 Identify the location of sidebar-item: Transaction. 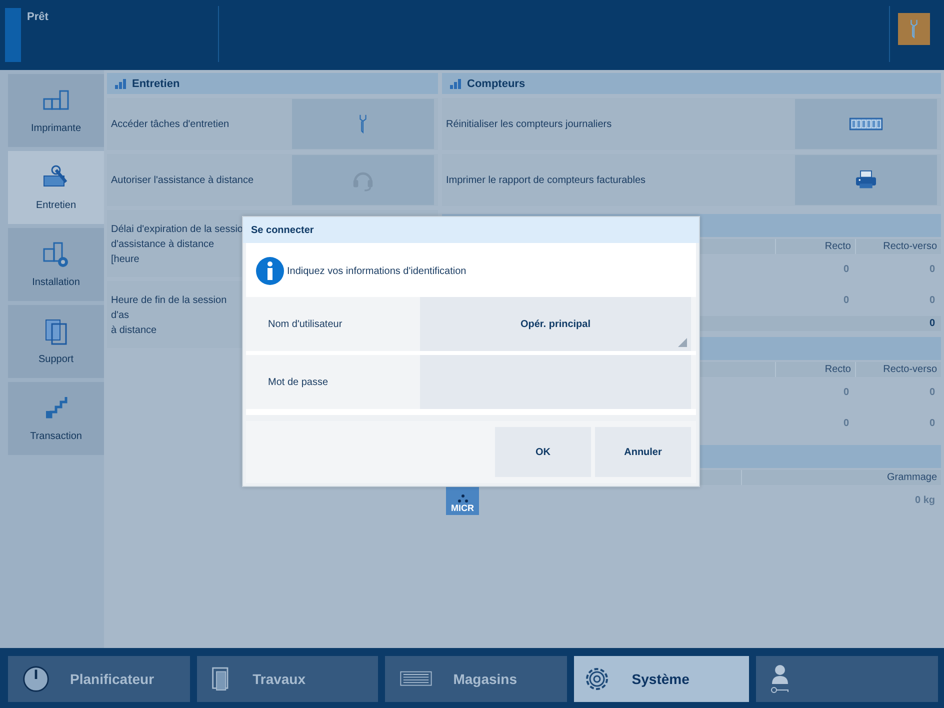
(56, 418).